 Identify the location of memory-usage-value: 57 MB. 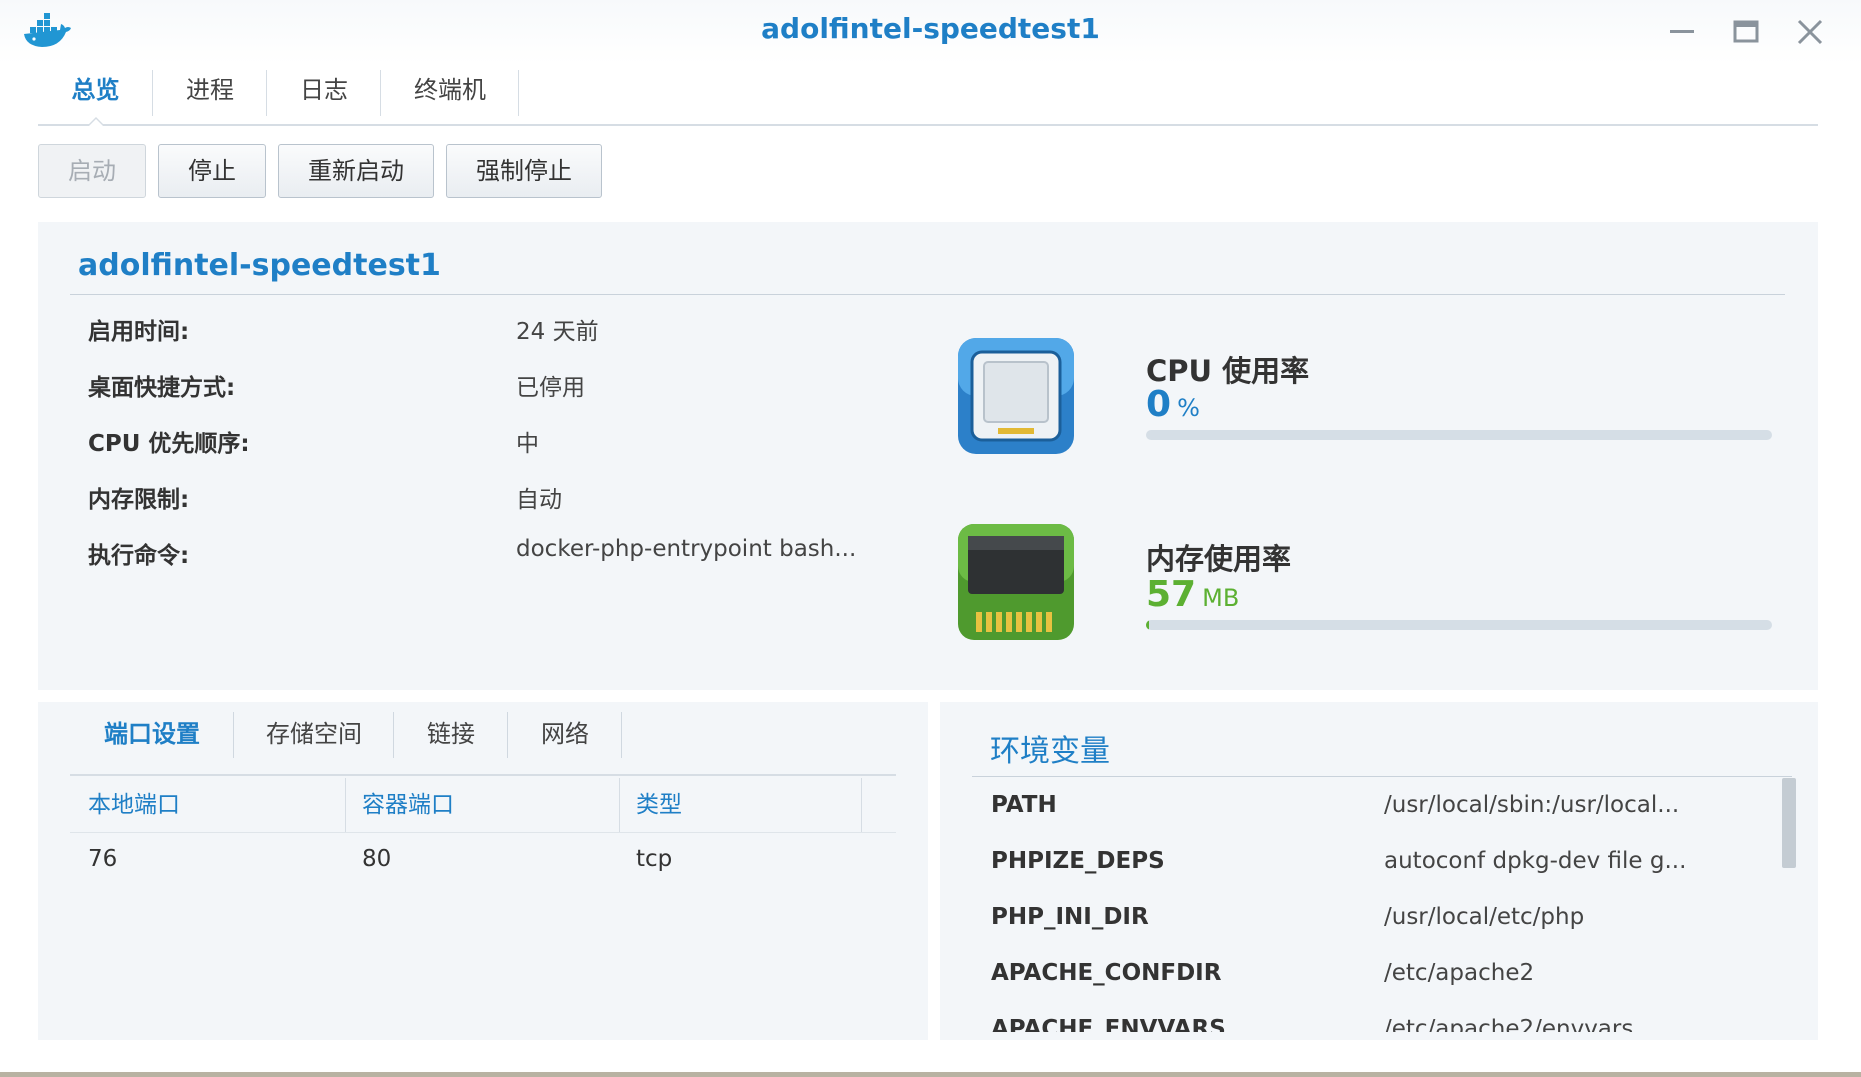
(1193, 594).